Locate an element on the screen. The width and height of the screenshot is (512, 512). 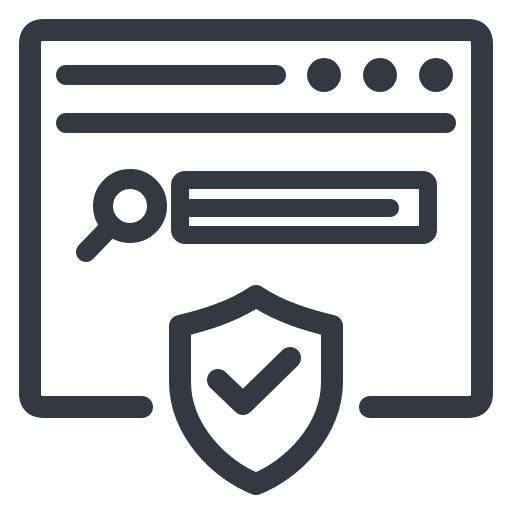
window-dots-icon is located at coordinates (380, 75).